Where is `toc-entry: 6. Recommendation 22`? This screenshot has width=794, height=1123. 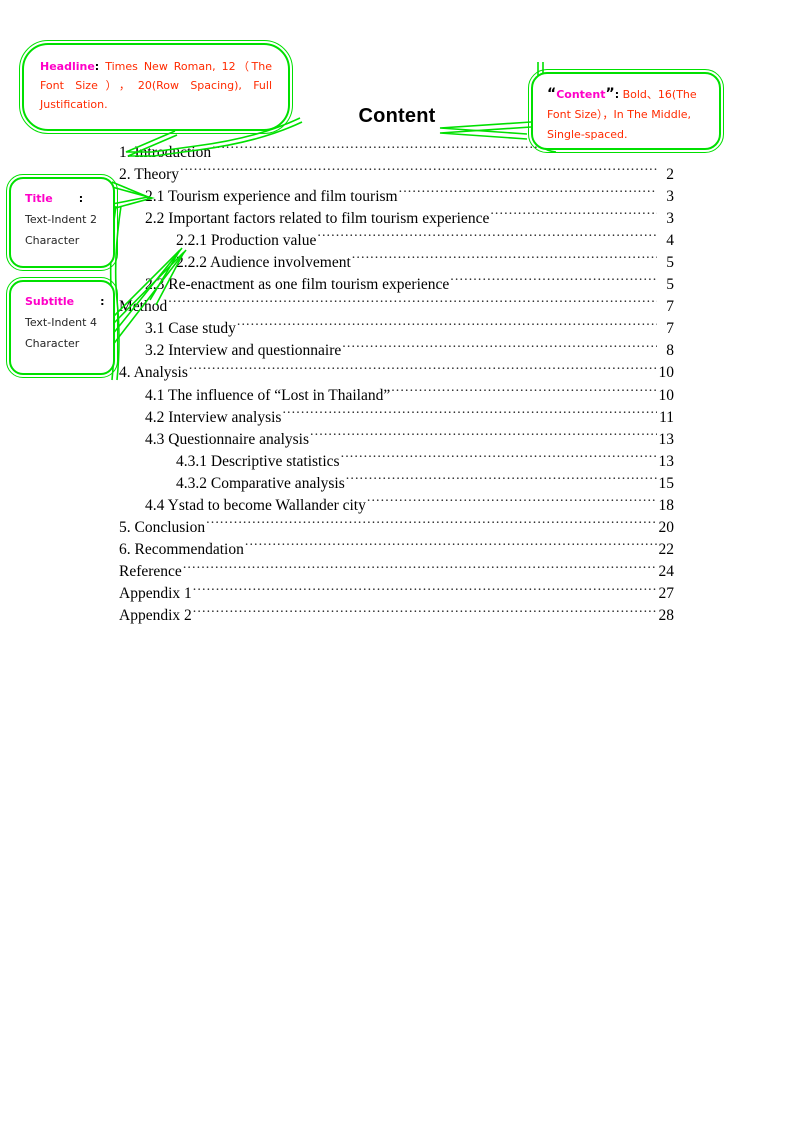 toc-entry: 6. Recommendation 22 is located at coordinates (396, 550).